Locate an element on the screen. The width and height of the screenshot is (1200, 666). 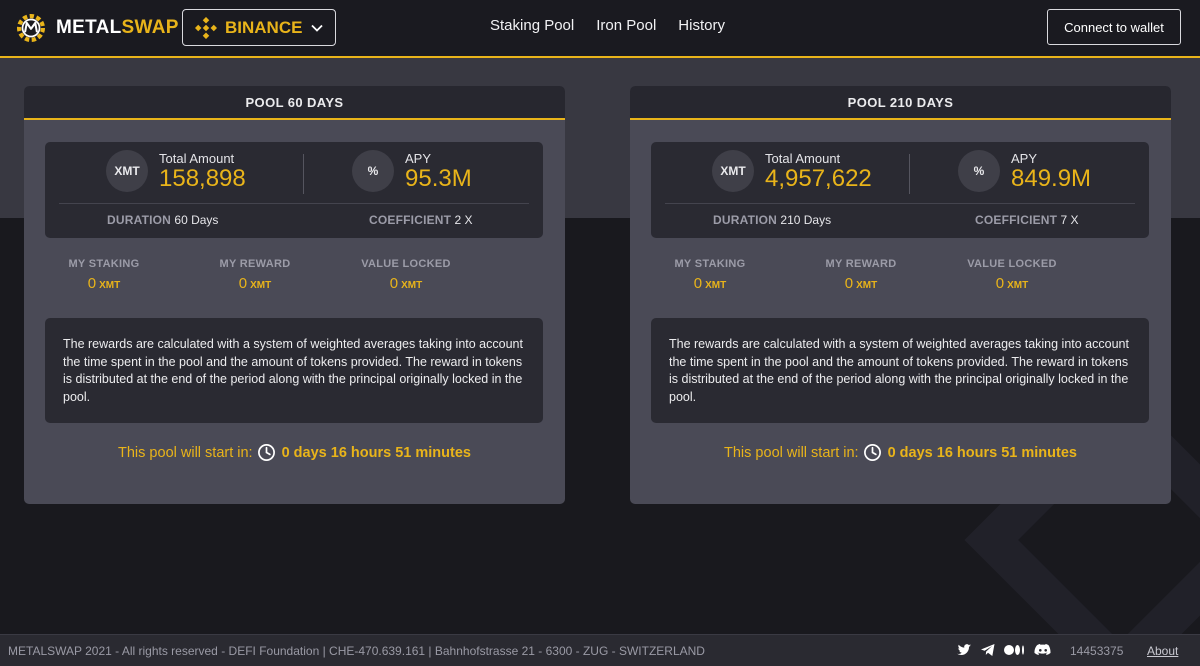
apy-stat: % APY 95.3M is located at coordinates (412, 171).